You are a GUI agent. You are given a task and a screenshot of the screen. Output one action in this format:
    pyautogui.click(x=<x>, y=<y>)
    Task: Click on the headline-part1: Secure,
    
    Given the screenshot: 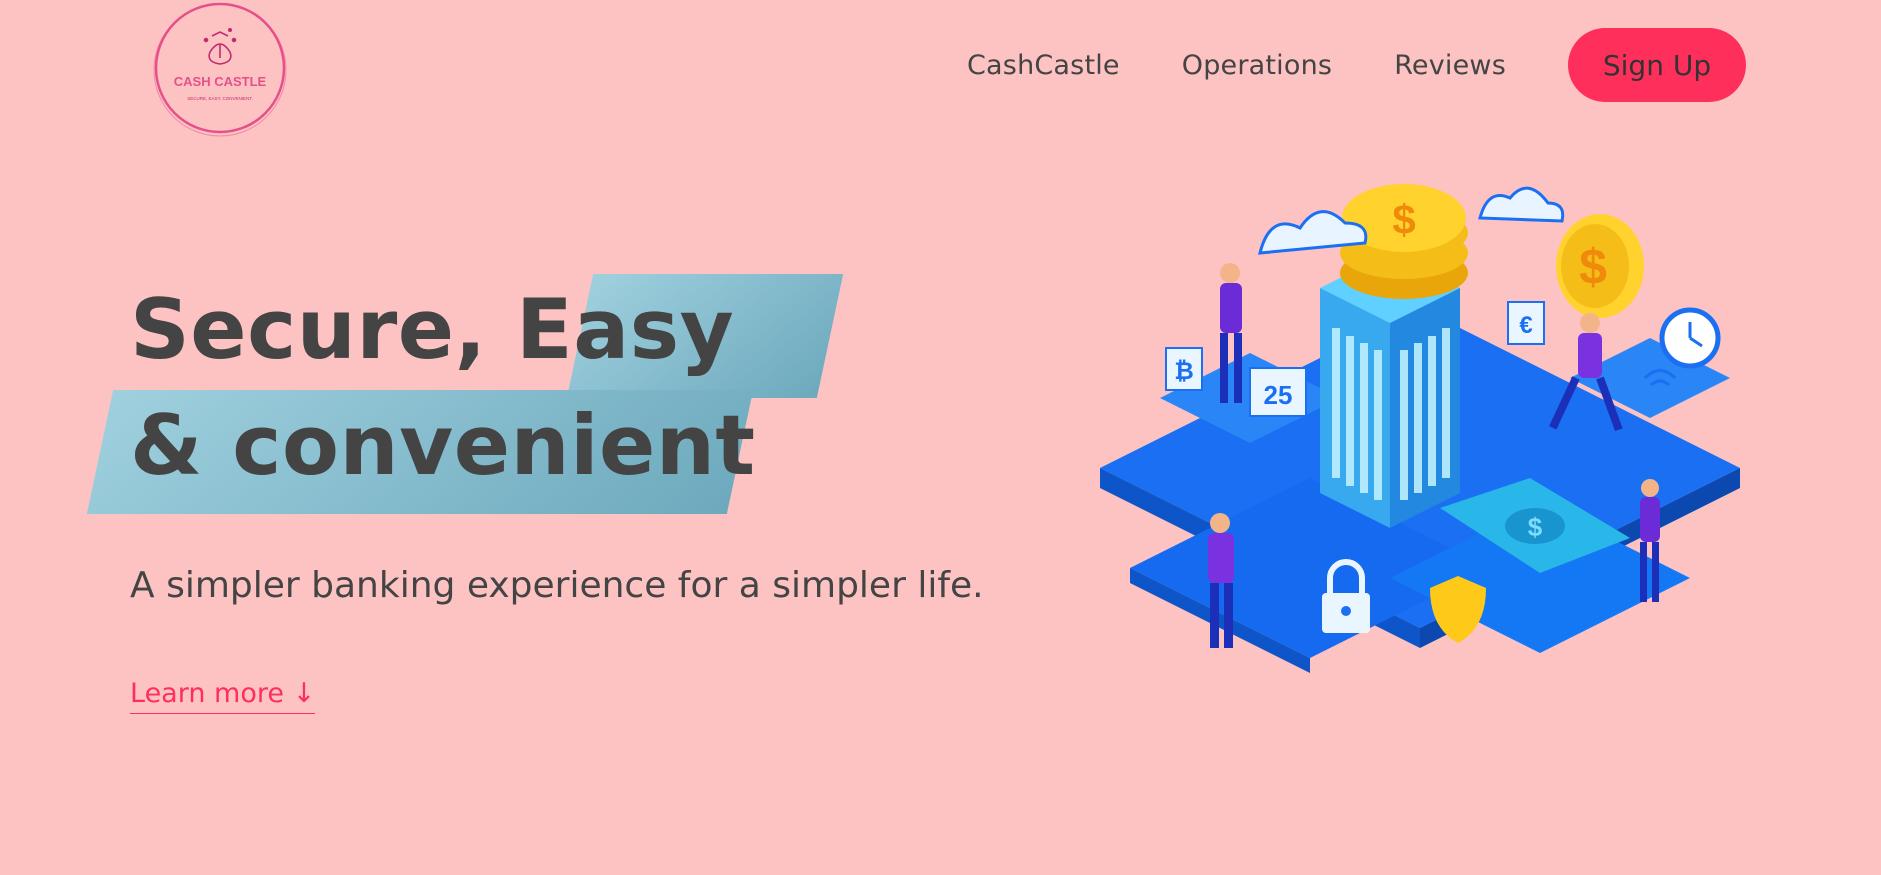 What is the action you would take?
    pyautogui.click(x=323, y=329)
    